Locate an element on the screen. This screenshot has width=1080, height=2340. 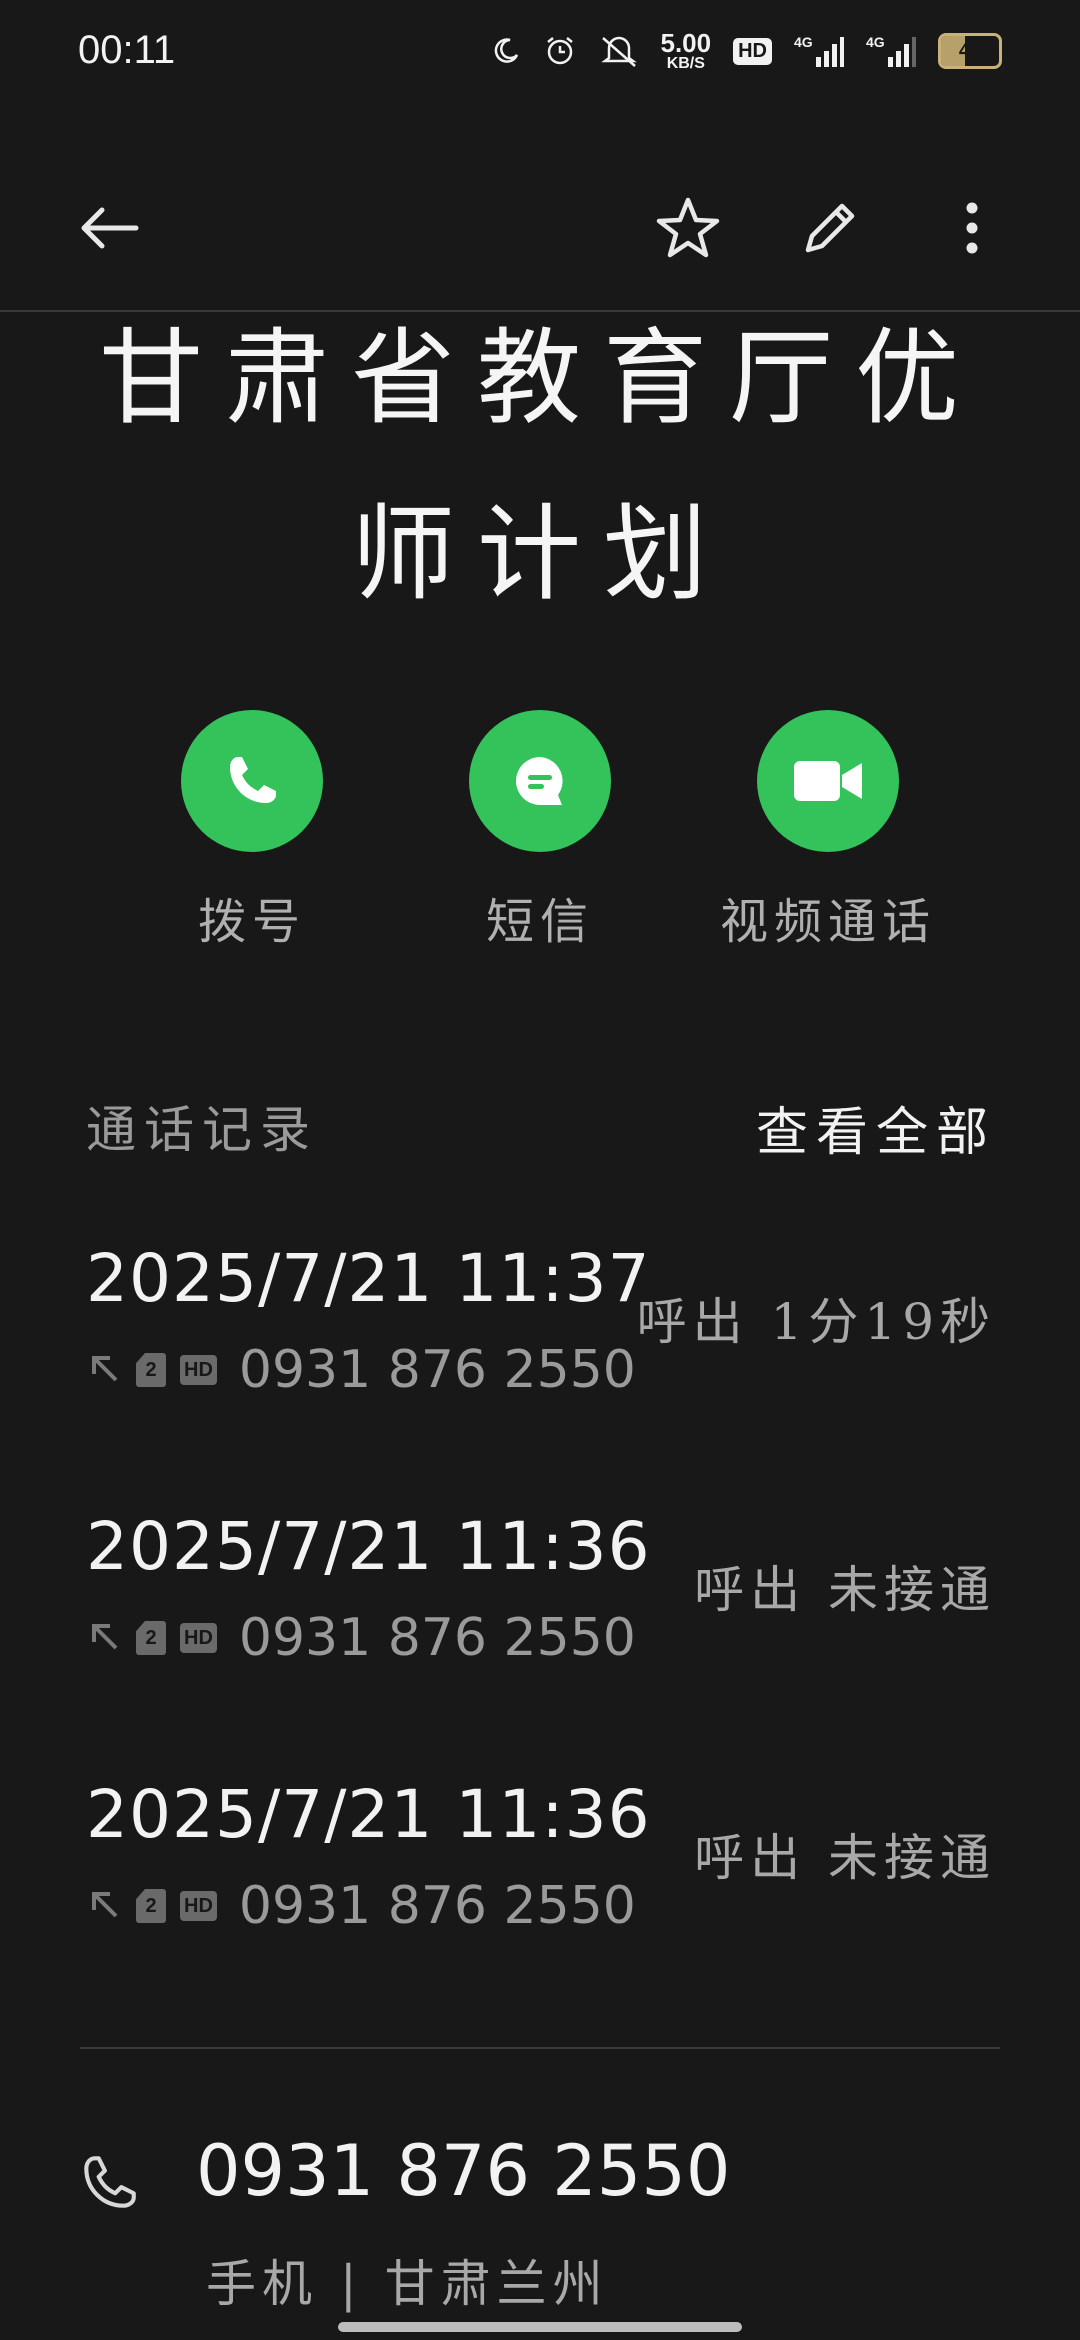
video-call-action-button: 视频通话 is located at coordinates (828, 831).